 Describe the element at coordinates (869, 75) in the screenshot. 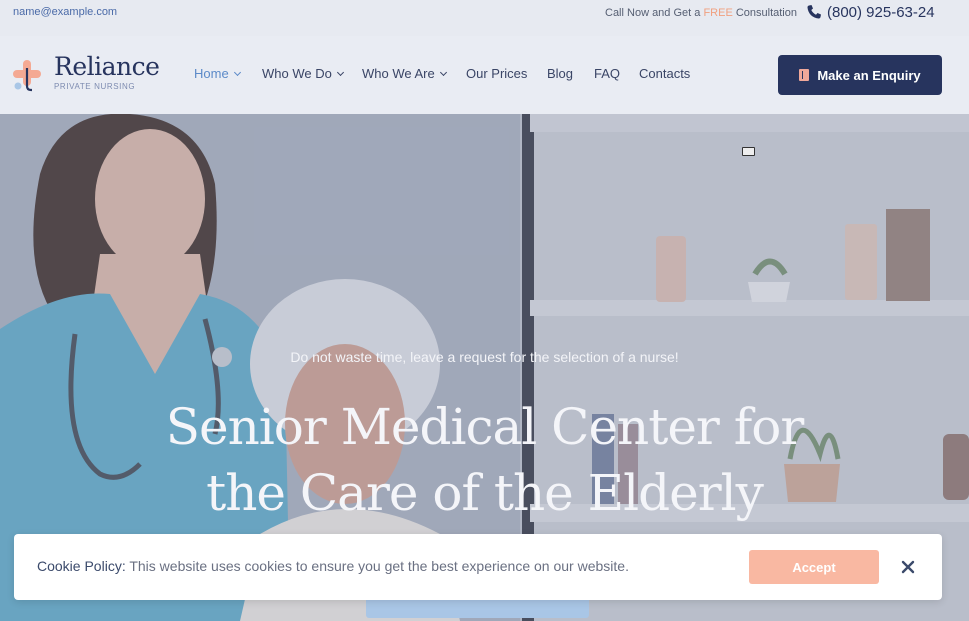

I see `make-enquiry-label: Make an Enquiry` at that location.